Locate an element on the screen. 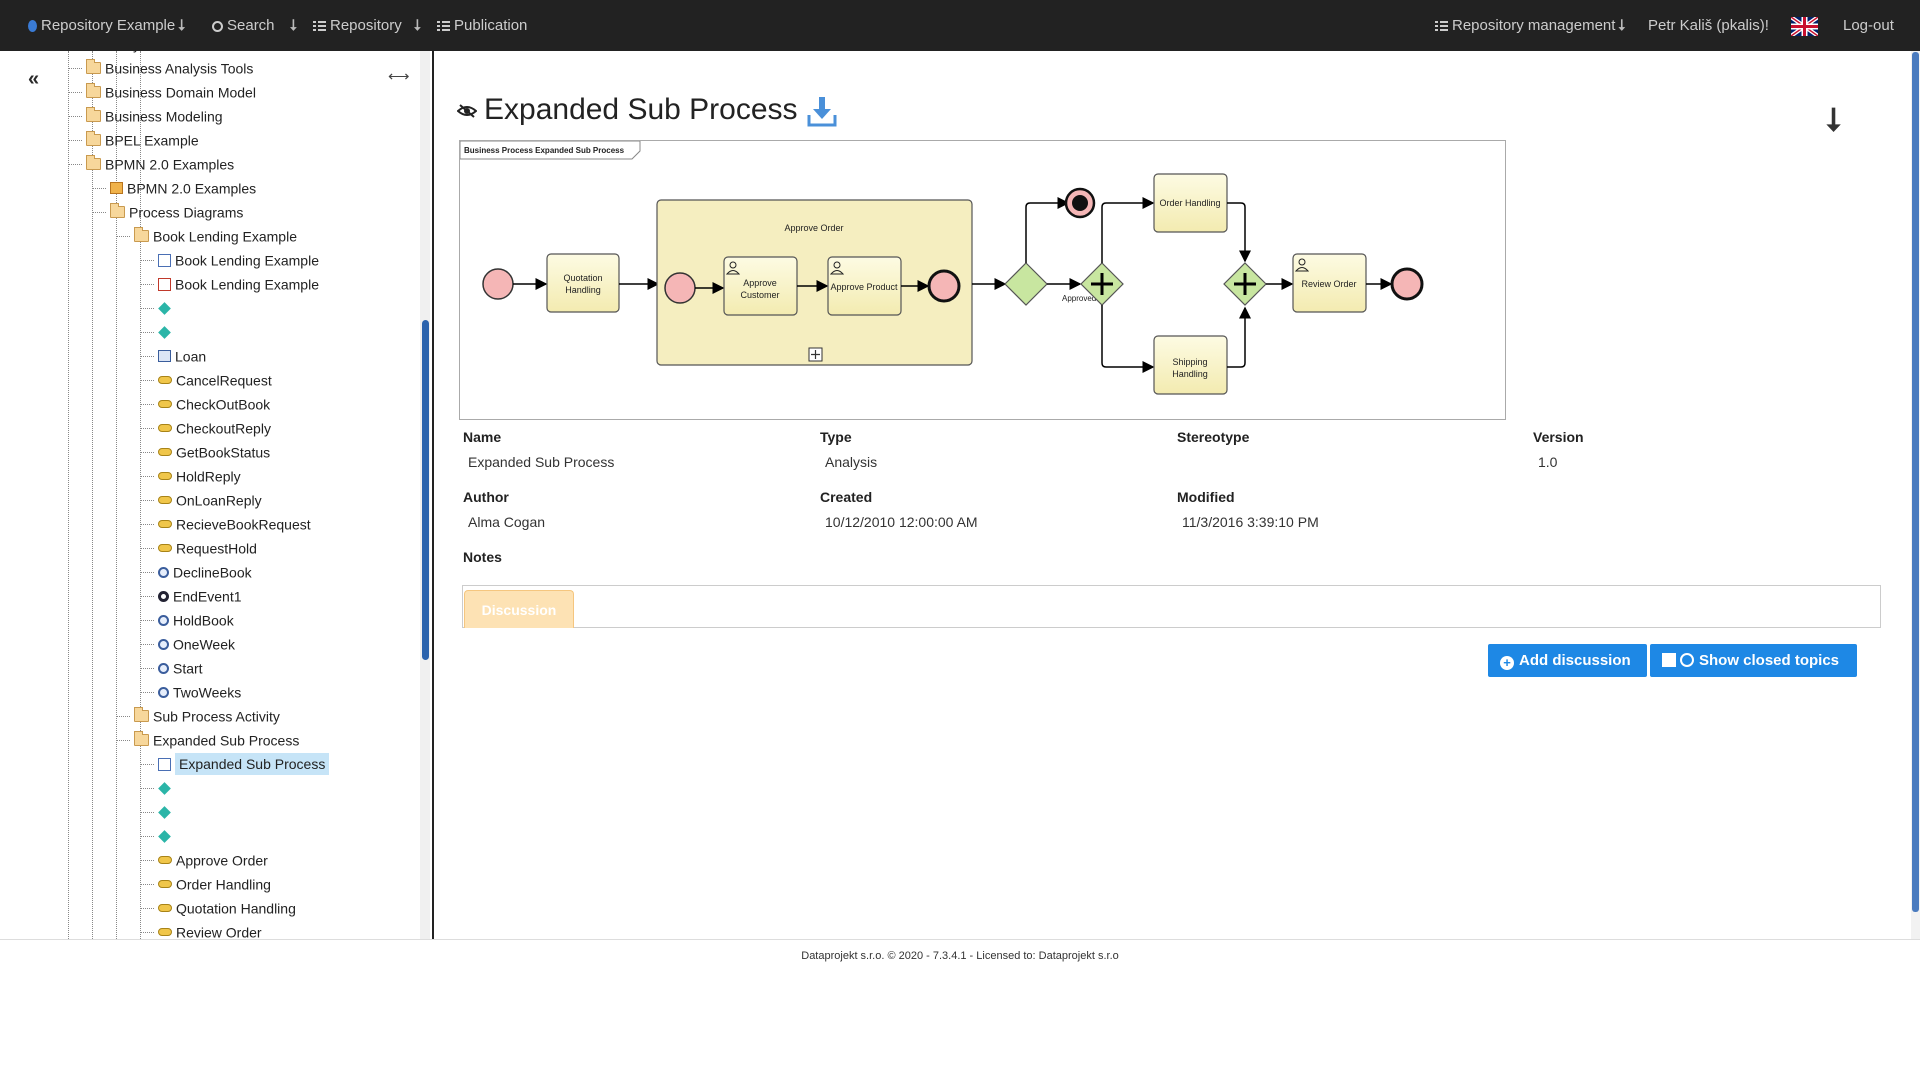 The image size is (1920, 1080). tree-item: CheckoutReply is located at coordinates (205, 427).